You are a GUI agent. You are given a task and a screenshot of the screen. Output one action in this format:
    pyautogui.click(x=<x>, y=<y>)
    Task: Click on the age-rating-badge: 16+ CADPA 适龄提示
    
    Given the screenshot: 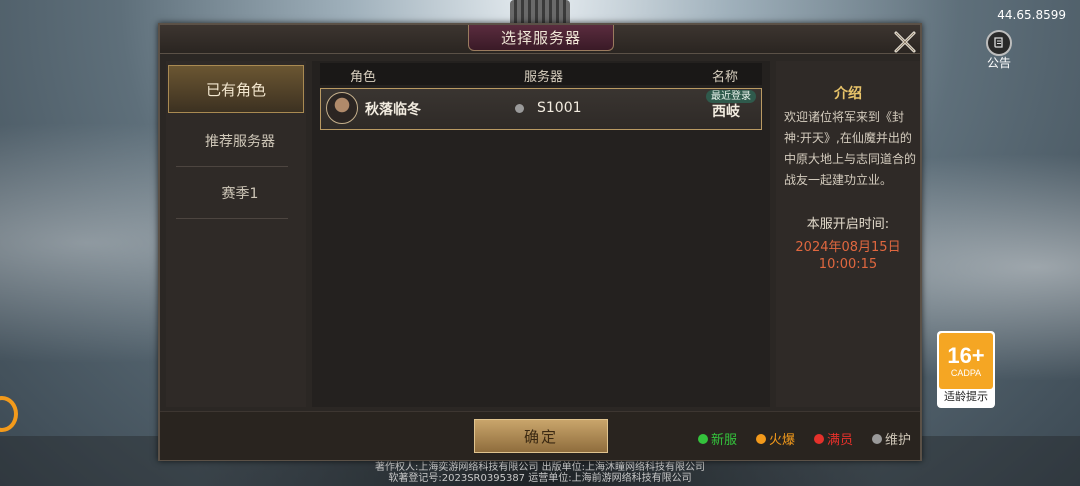 What is the action you would take?
    pyautogui.click(x=966, y=369)
    